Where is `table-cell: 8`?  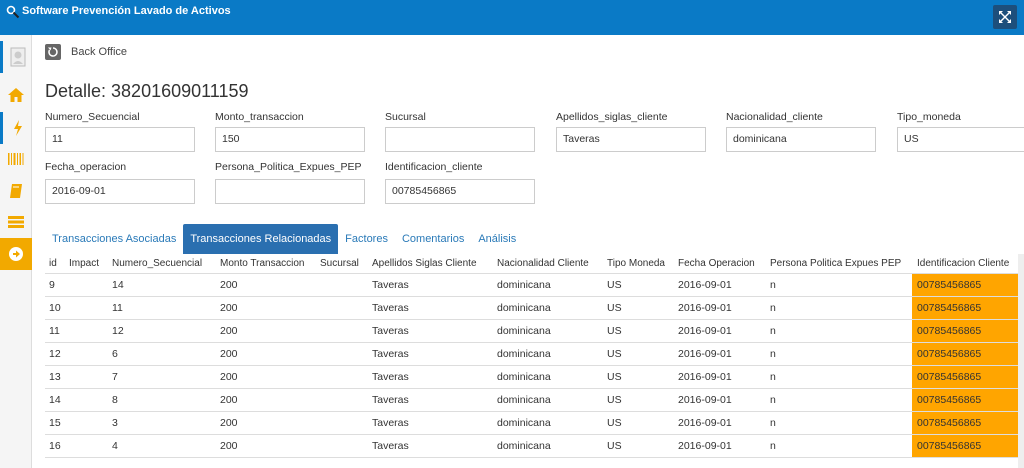 table-cell: 8 is located at coordinates (115, 400).